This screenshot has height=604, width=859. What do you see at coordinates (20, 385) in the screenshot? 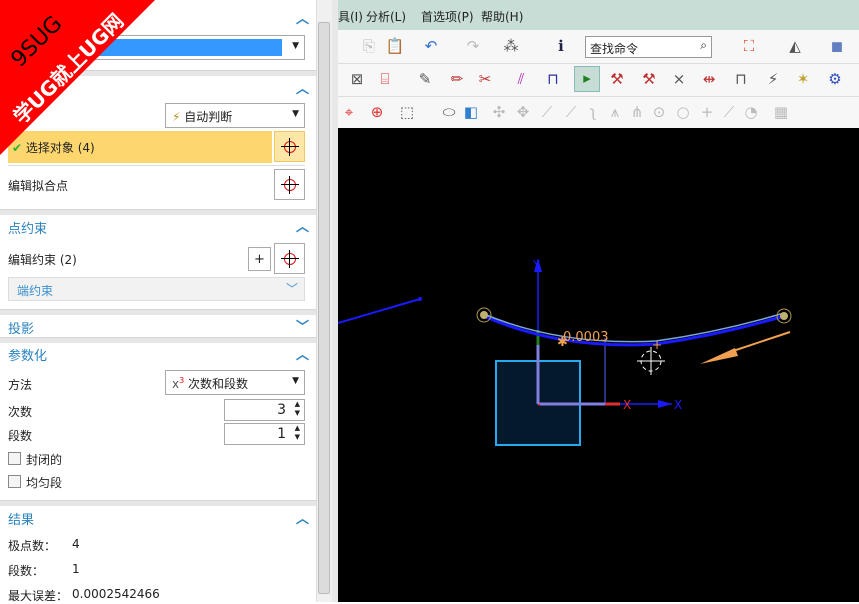
I see `method-label: 方法` at bounding box center [20, 385].